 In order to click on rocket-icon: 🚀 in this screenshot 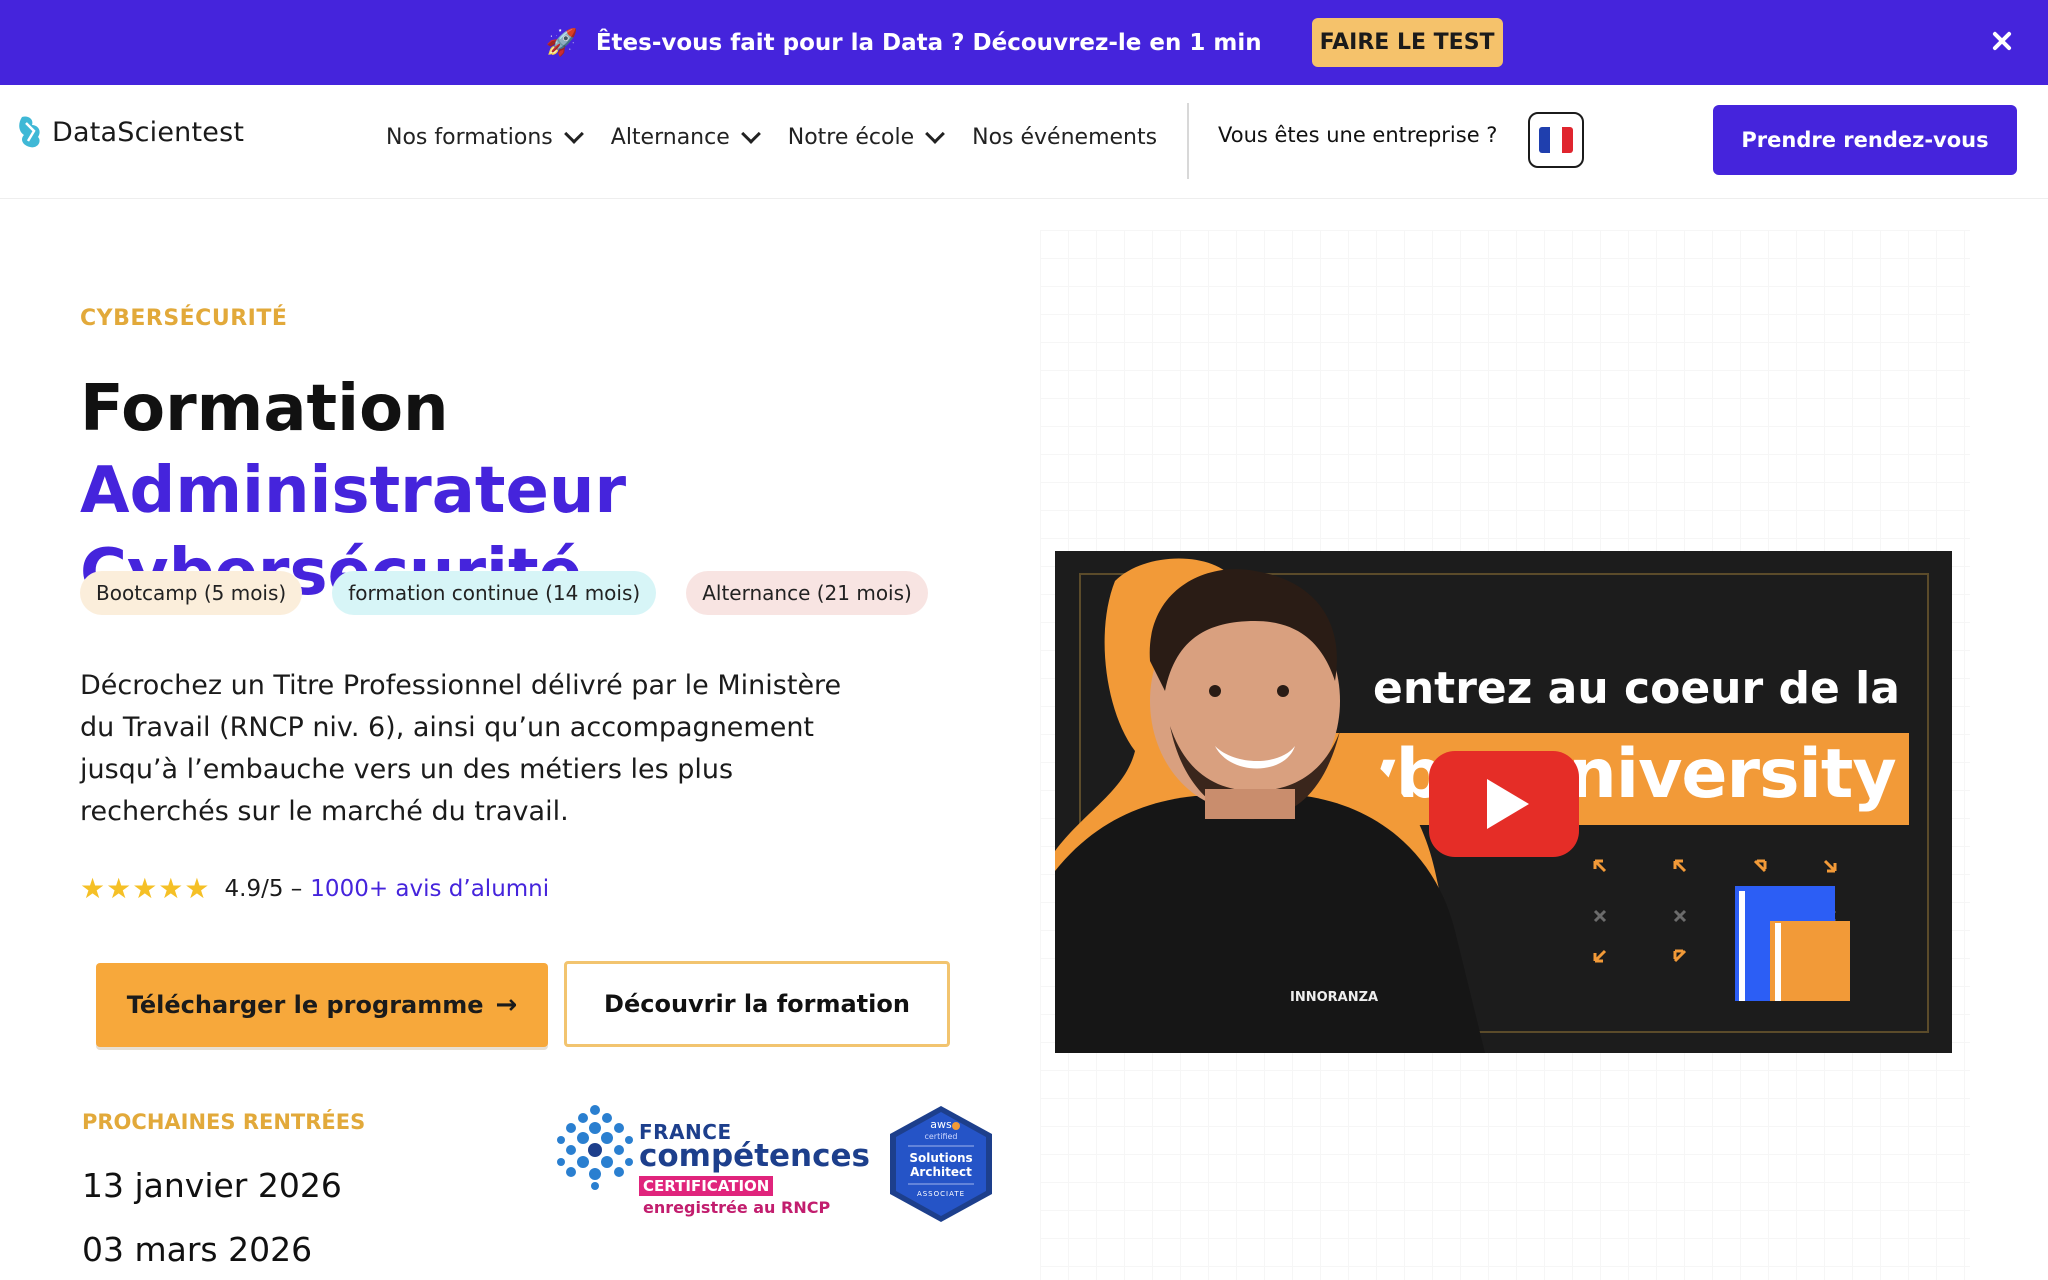, I will do `click(561, 42)`.